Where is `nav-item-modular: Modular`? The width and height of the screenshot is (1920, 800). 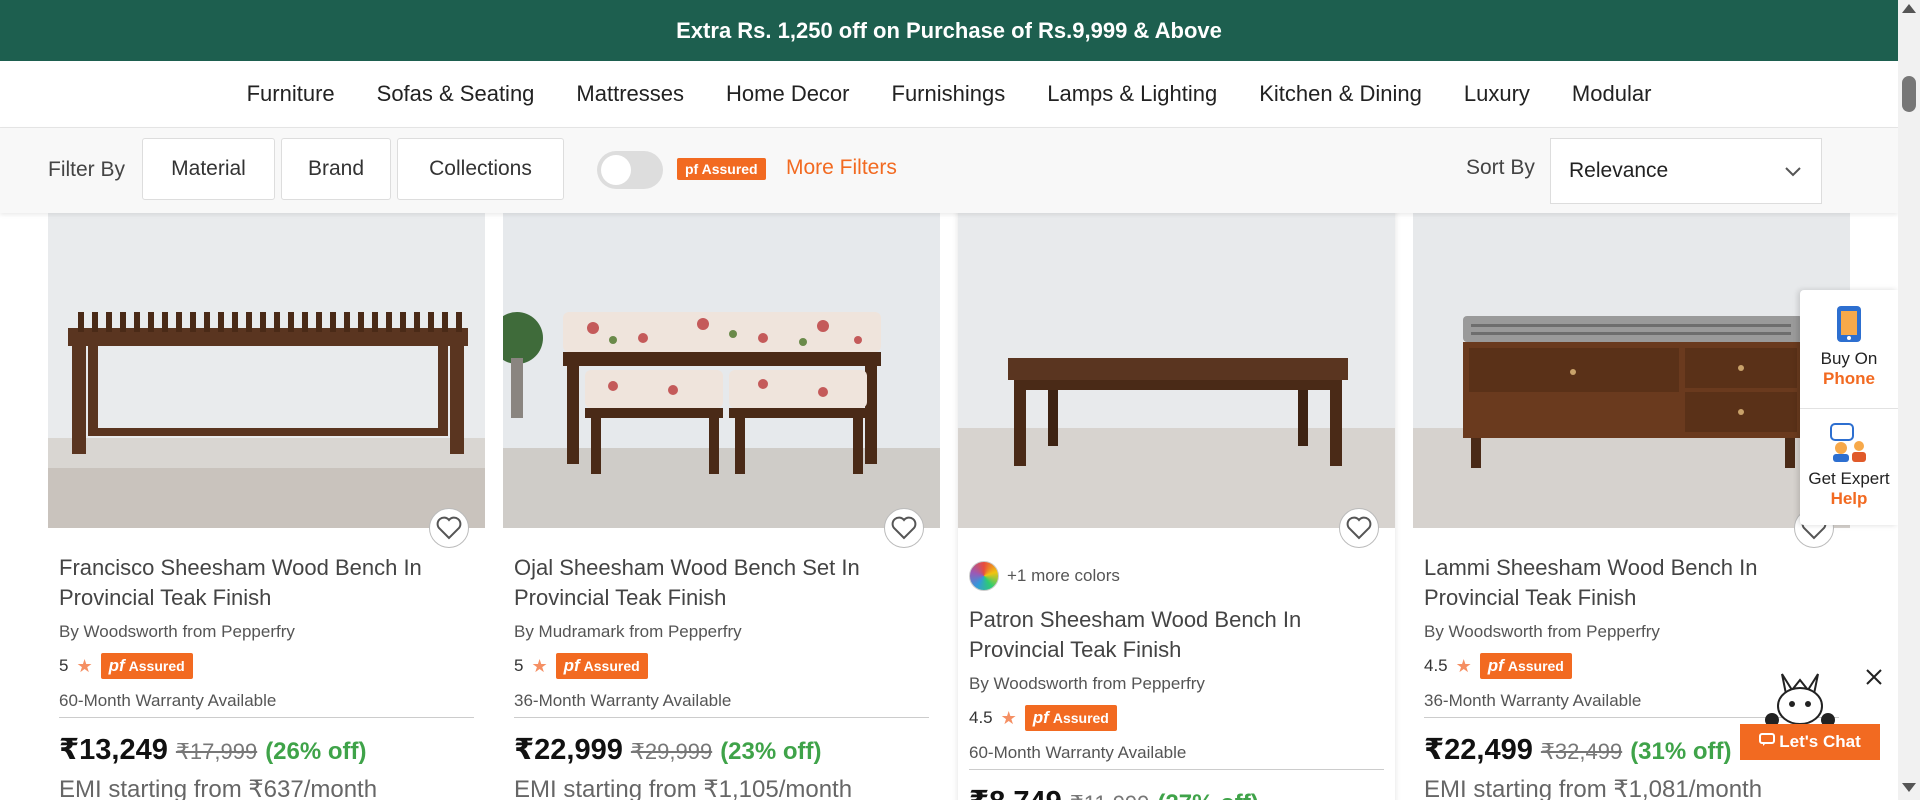
nav-item-modular: Modular is located at coordinates (1611, 94).